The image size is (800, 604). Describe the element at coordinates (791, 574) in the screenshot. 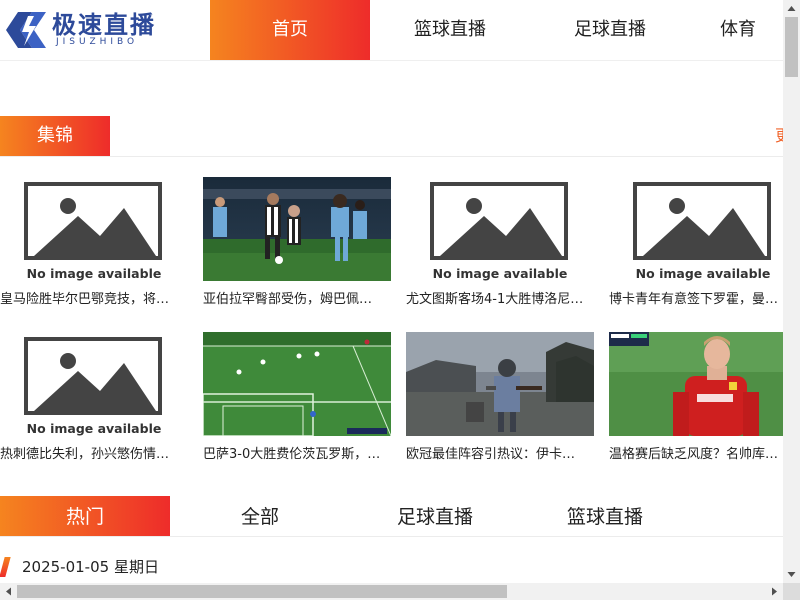

I see `scroll-down-arrow-icon` at that location.